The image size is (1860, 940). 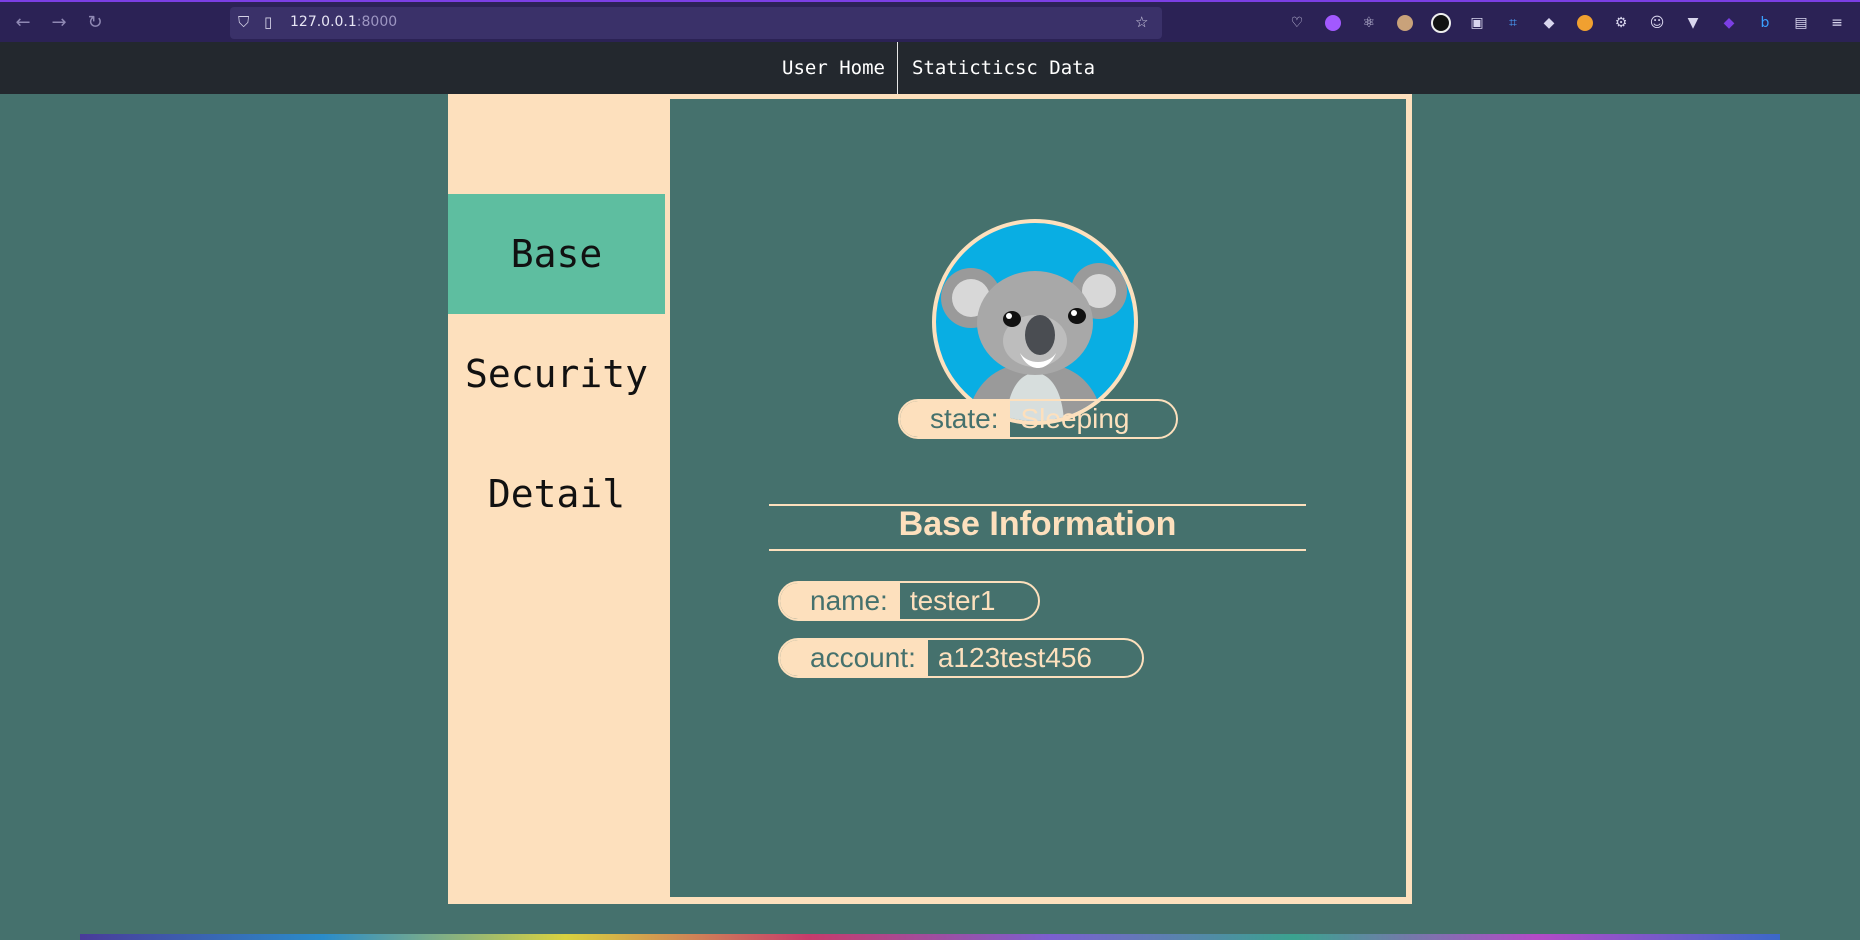 What do you see at coordinates (1369, 23) in the screenshot?
I see `react-devtools-icon: ⚛` at bounding box center [1369, 23].